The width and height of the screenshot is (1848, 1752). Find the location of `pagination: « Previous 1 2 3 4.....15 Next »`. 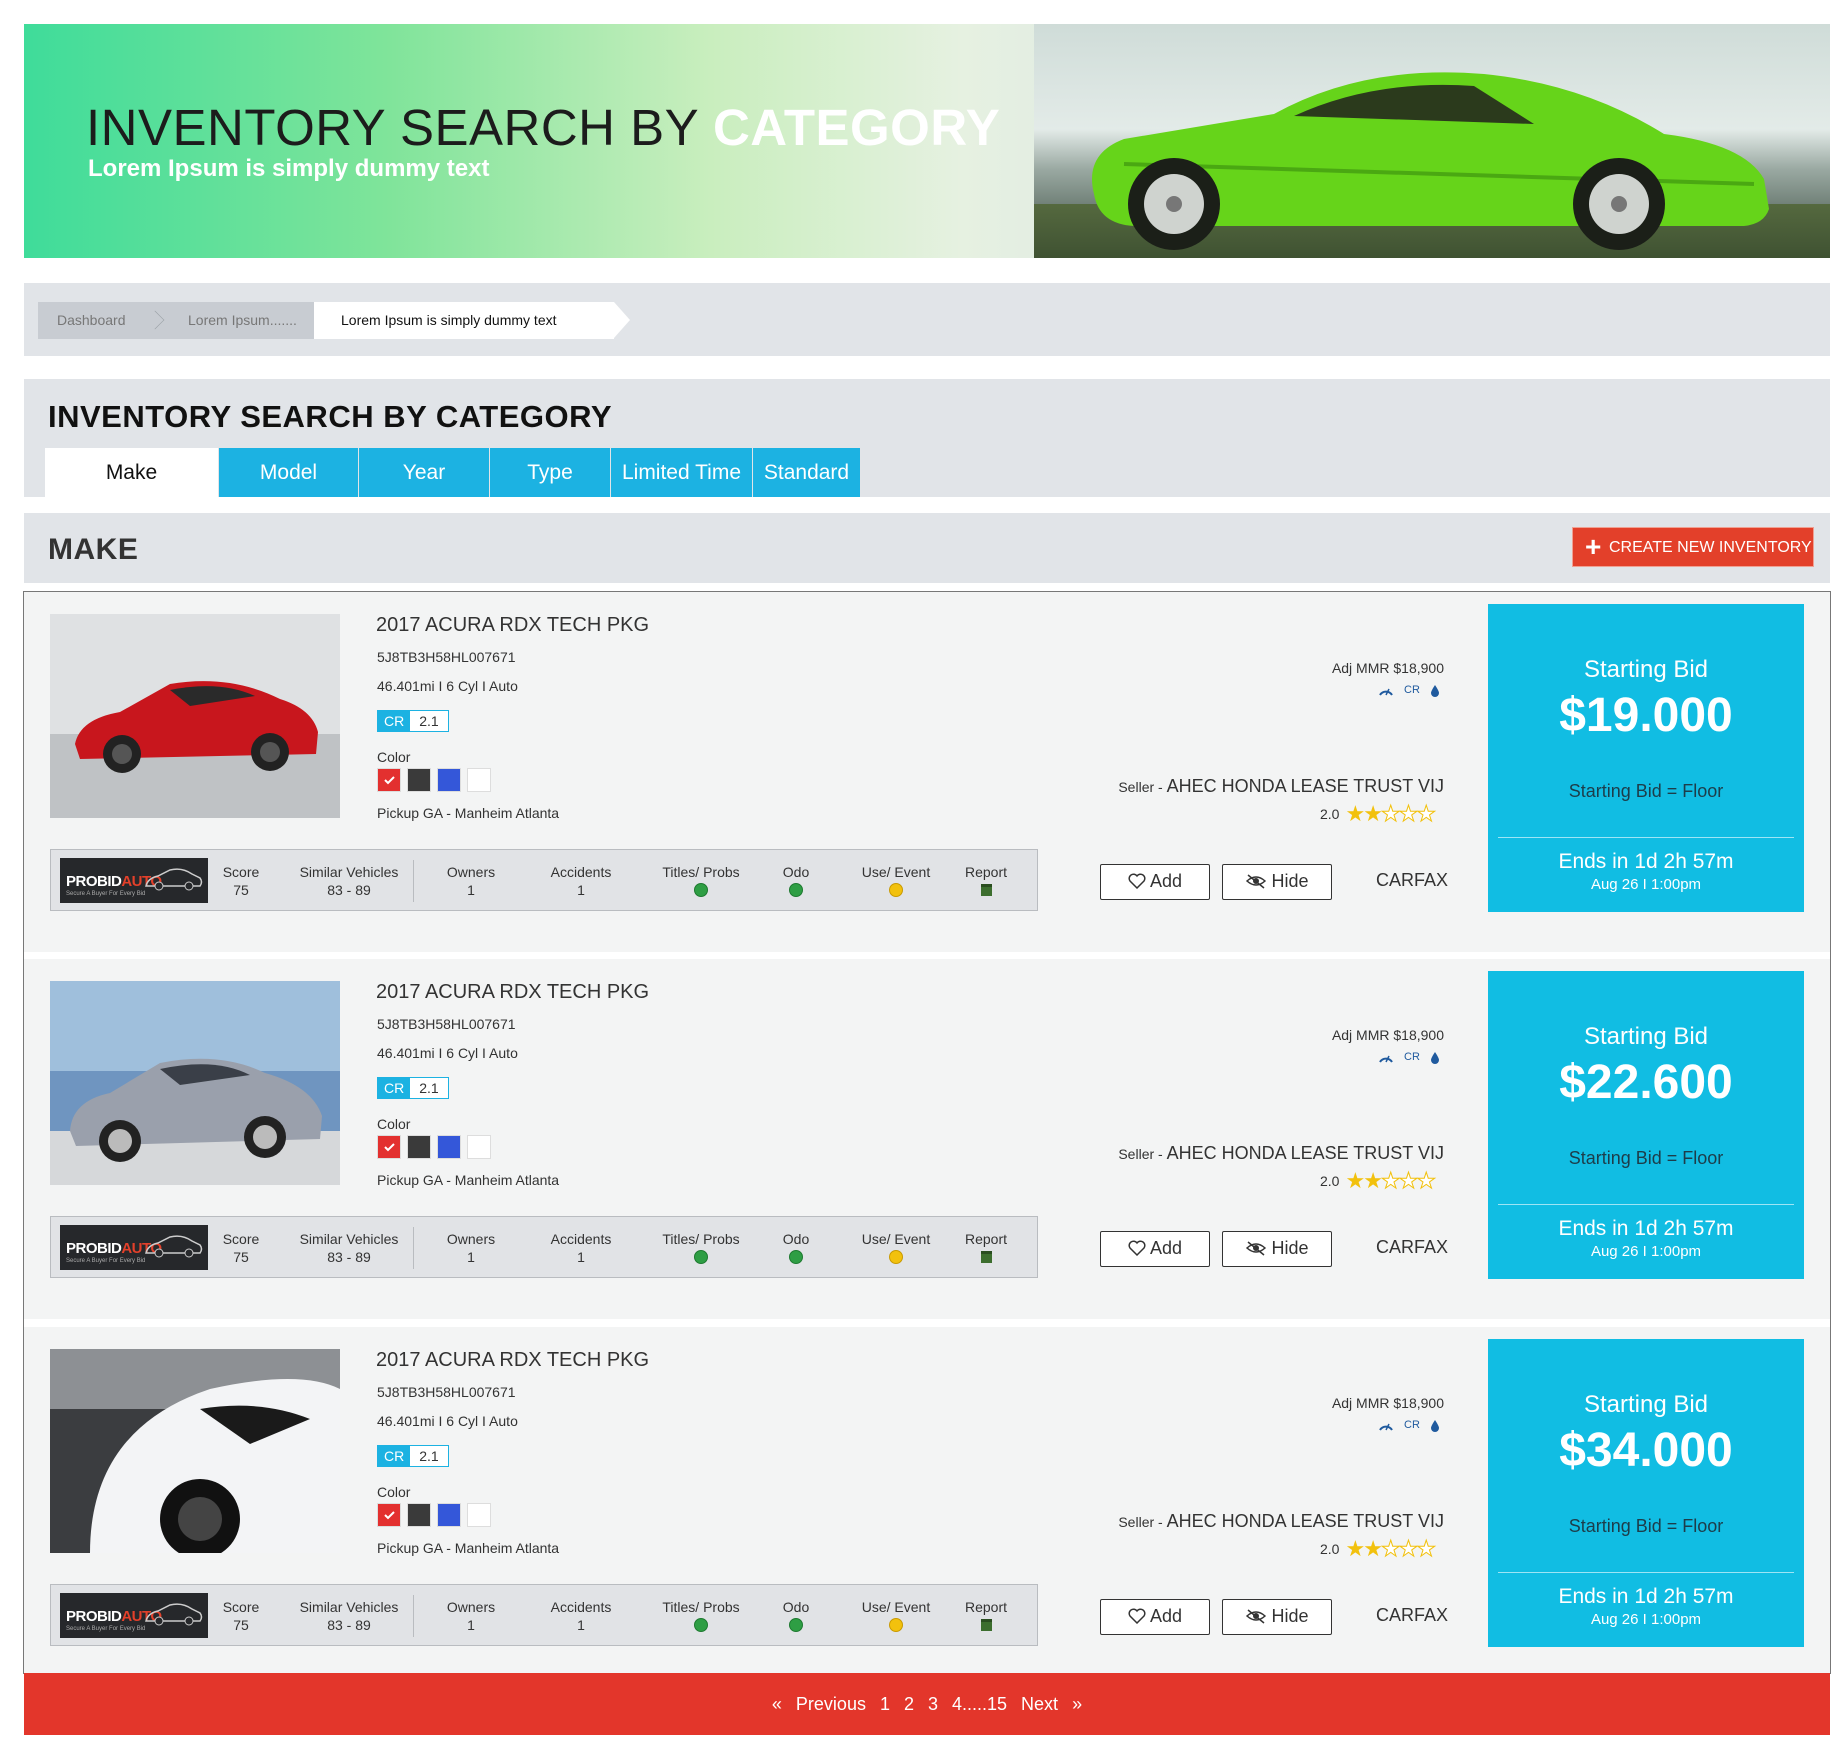

pagination: « Previous 1 2 3 4.....15 Next » is located at coordinates (927, 1704).